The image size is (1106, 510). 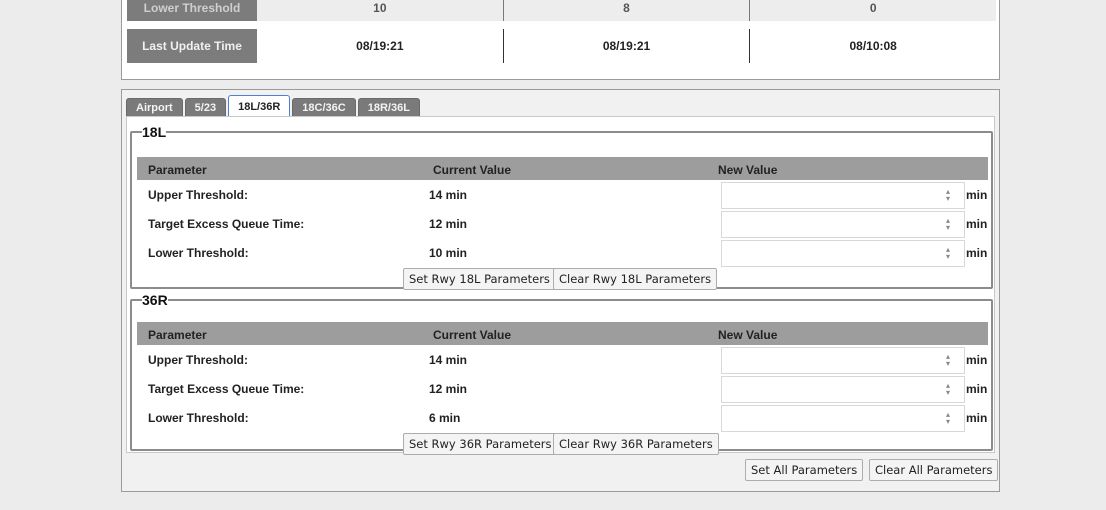 What do you see at coordinates (205, 107) in the screenshot?
I see `tab-5-23: 5/23` at bounding box center [205, 107].